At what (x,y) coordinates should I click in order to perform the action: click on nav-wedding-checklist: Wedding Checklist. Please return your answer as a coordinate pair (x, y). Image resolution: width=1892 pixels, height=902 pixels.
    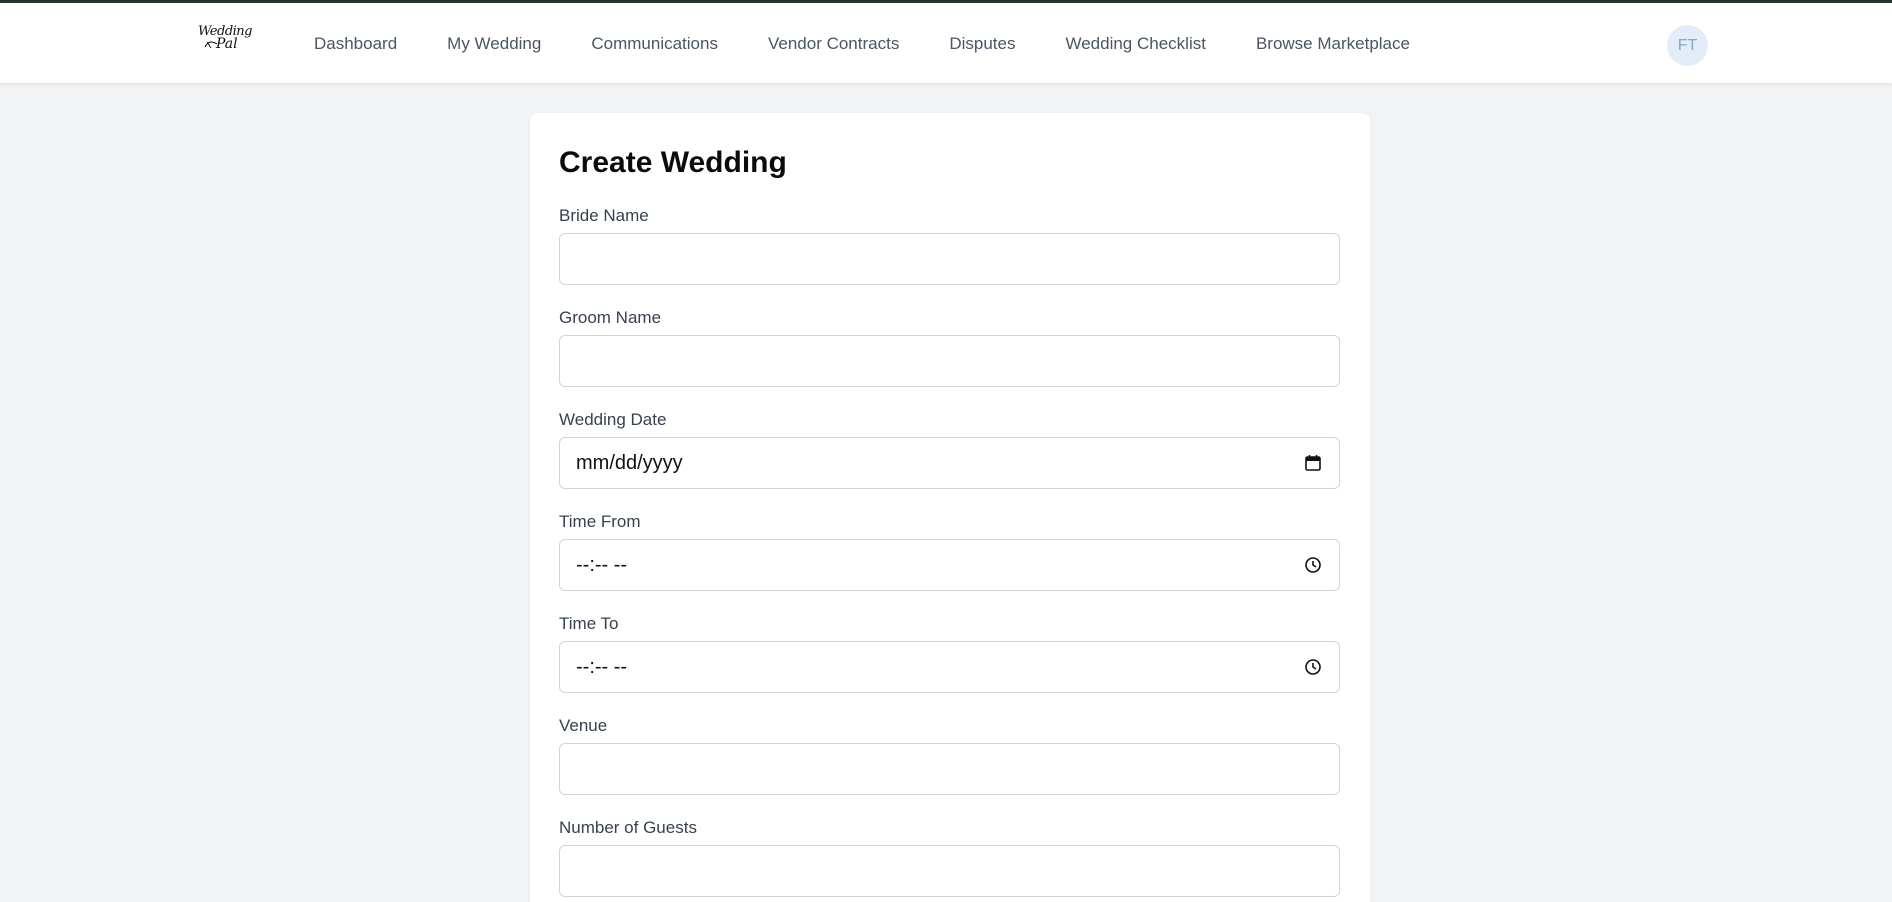
    Looking at the image, I should click on (1135, 44).